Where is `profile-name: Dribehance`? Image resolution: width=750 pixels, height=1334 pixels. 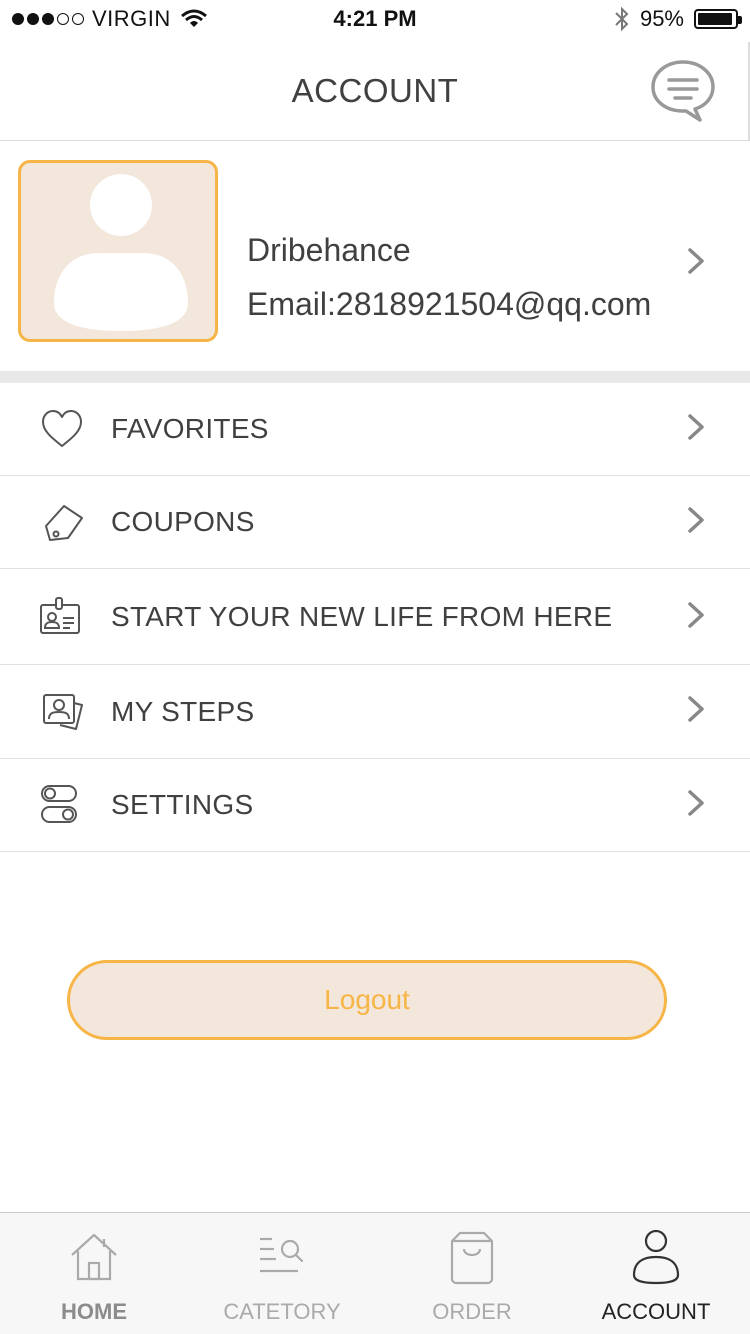
profile-name: Dribehance is located at coordinates (329, 250).